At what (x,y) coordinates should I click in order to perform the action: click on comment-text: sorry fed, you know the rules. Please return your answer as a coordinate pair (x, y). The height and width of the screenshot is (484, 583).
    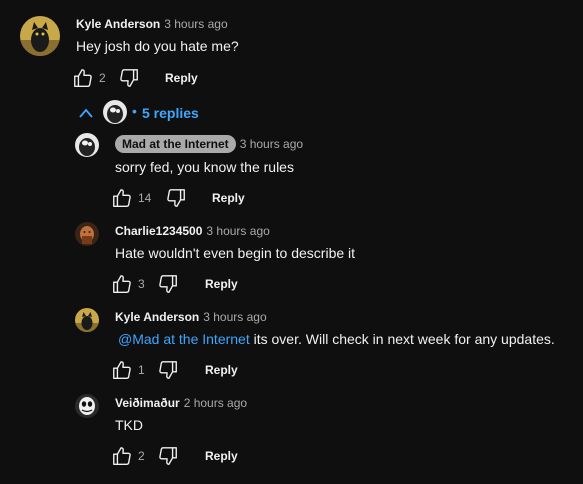
    Looking at the image, I should click on (204, 167).